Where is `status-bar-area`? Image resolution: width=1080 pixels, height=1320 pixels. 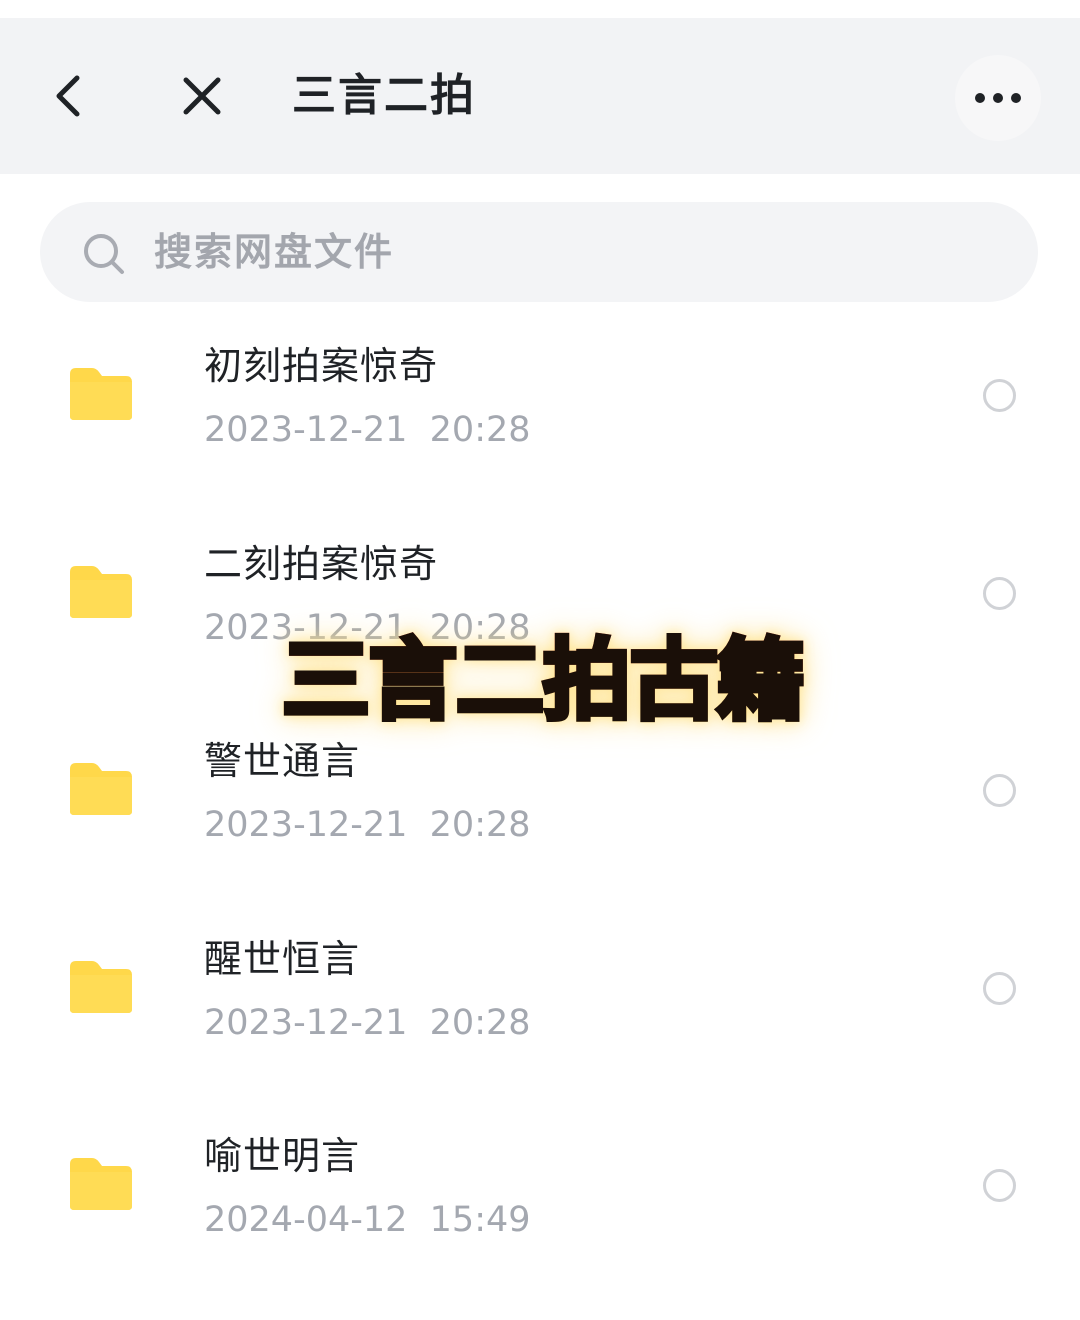 status-bar-area is located at coordinates (540, 9).